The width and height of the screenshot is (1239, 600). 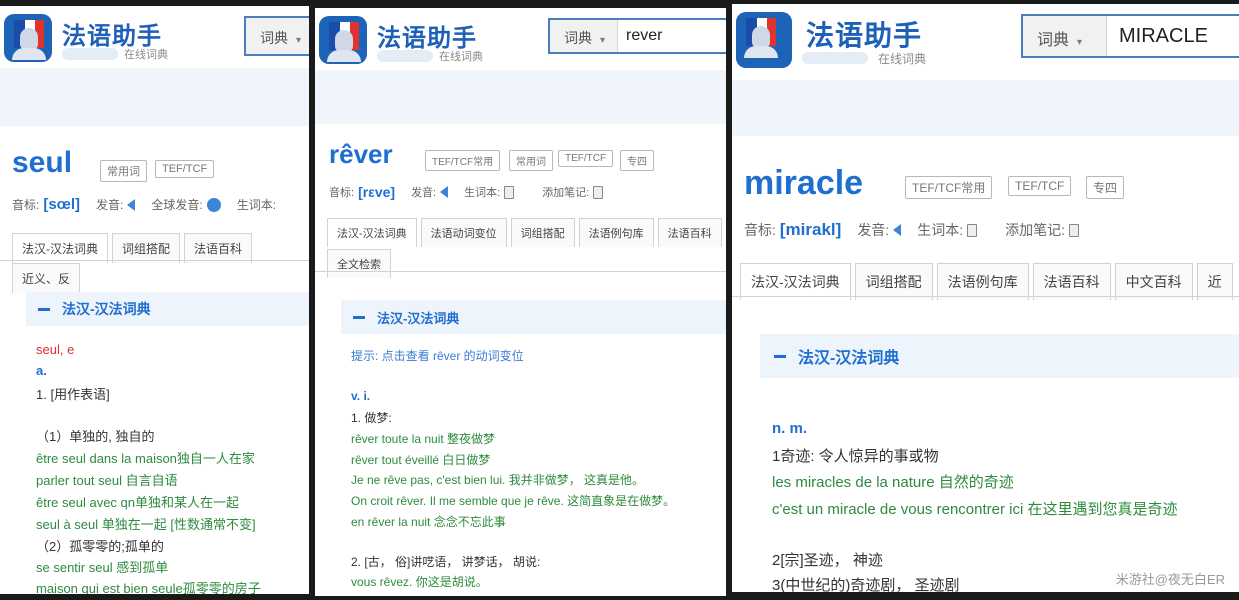 I want to click on search-input: rever, so click(x=644, y=36).